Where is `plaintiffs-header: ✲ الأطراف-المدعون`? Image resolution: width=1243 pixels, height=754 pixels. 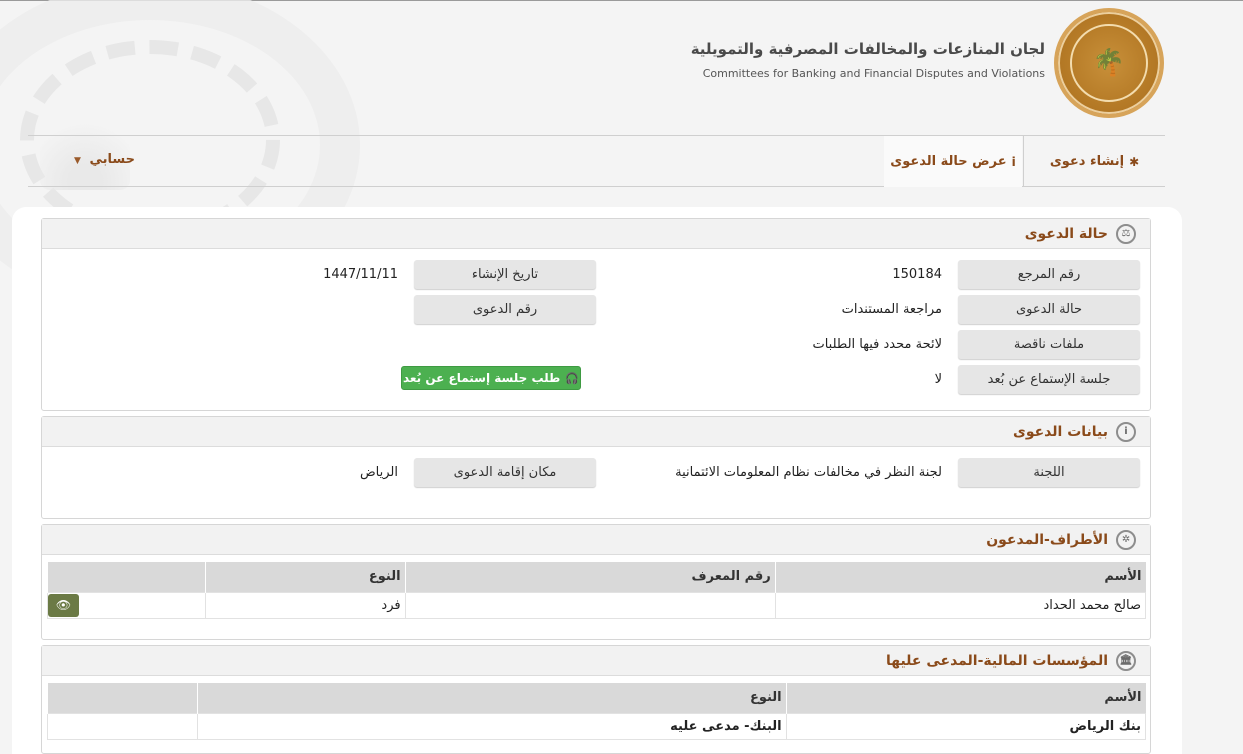
plaintiffs-header: ✲ الأطراف-المدعون is located at coordinates (596, 540).